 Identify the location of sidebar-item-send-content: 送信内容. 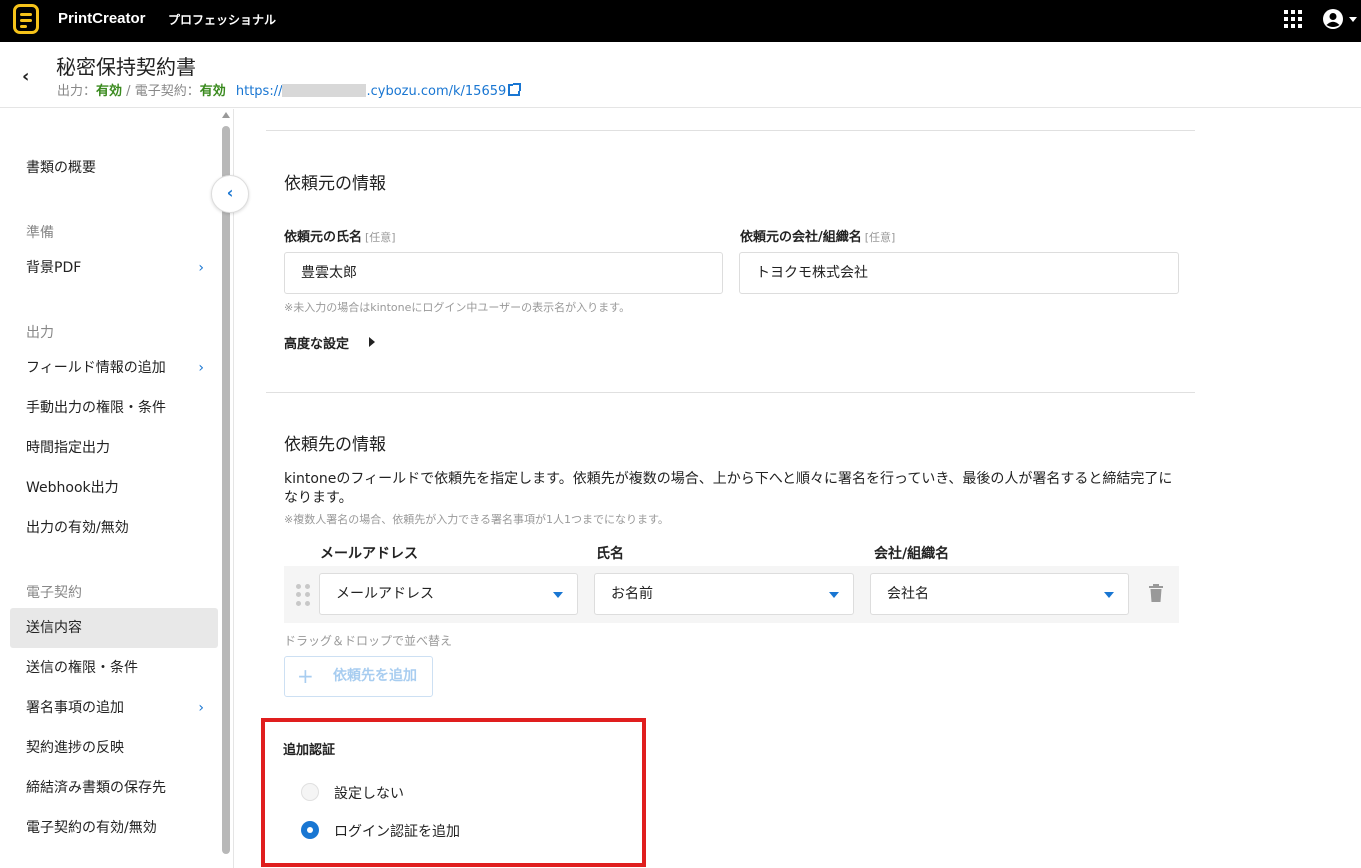
(114, 628).